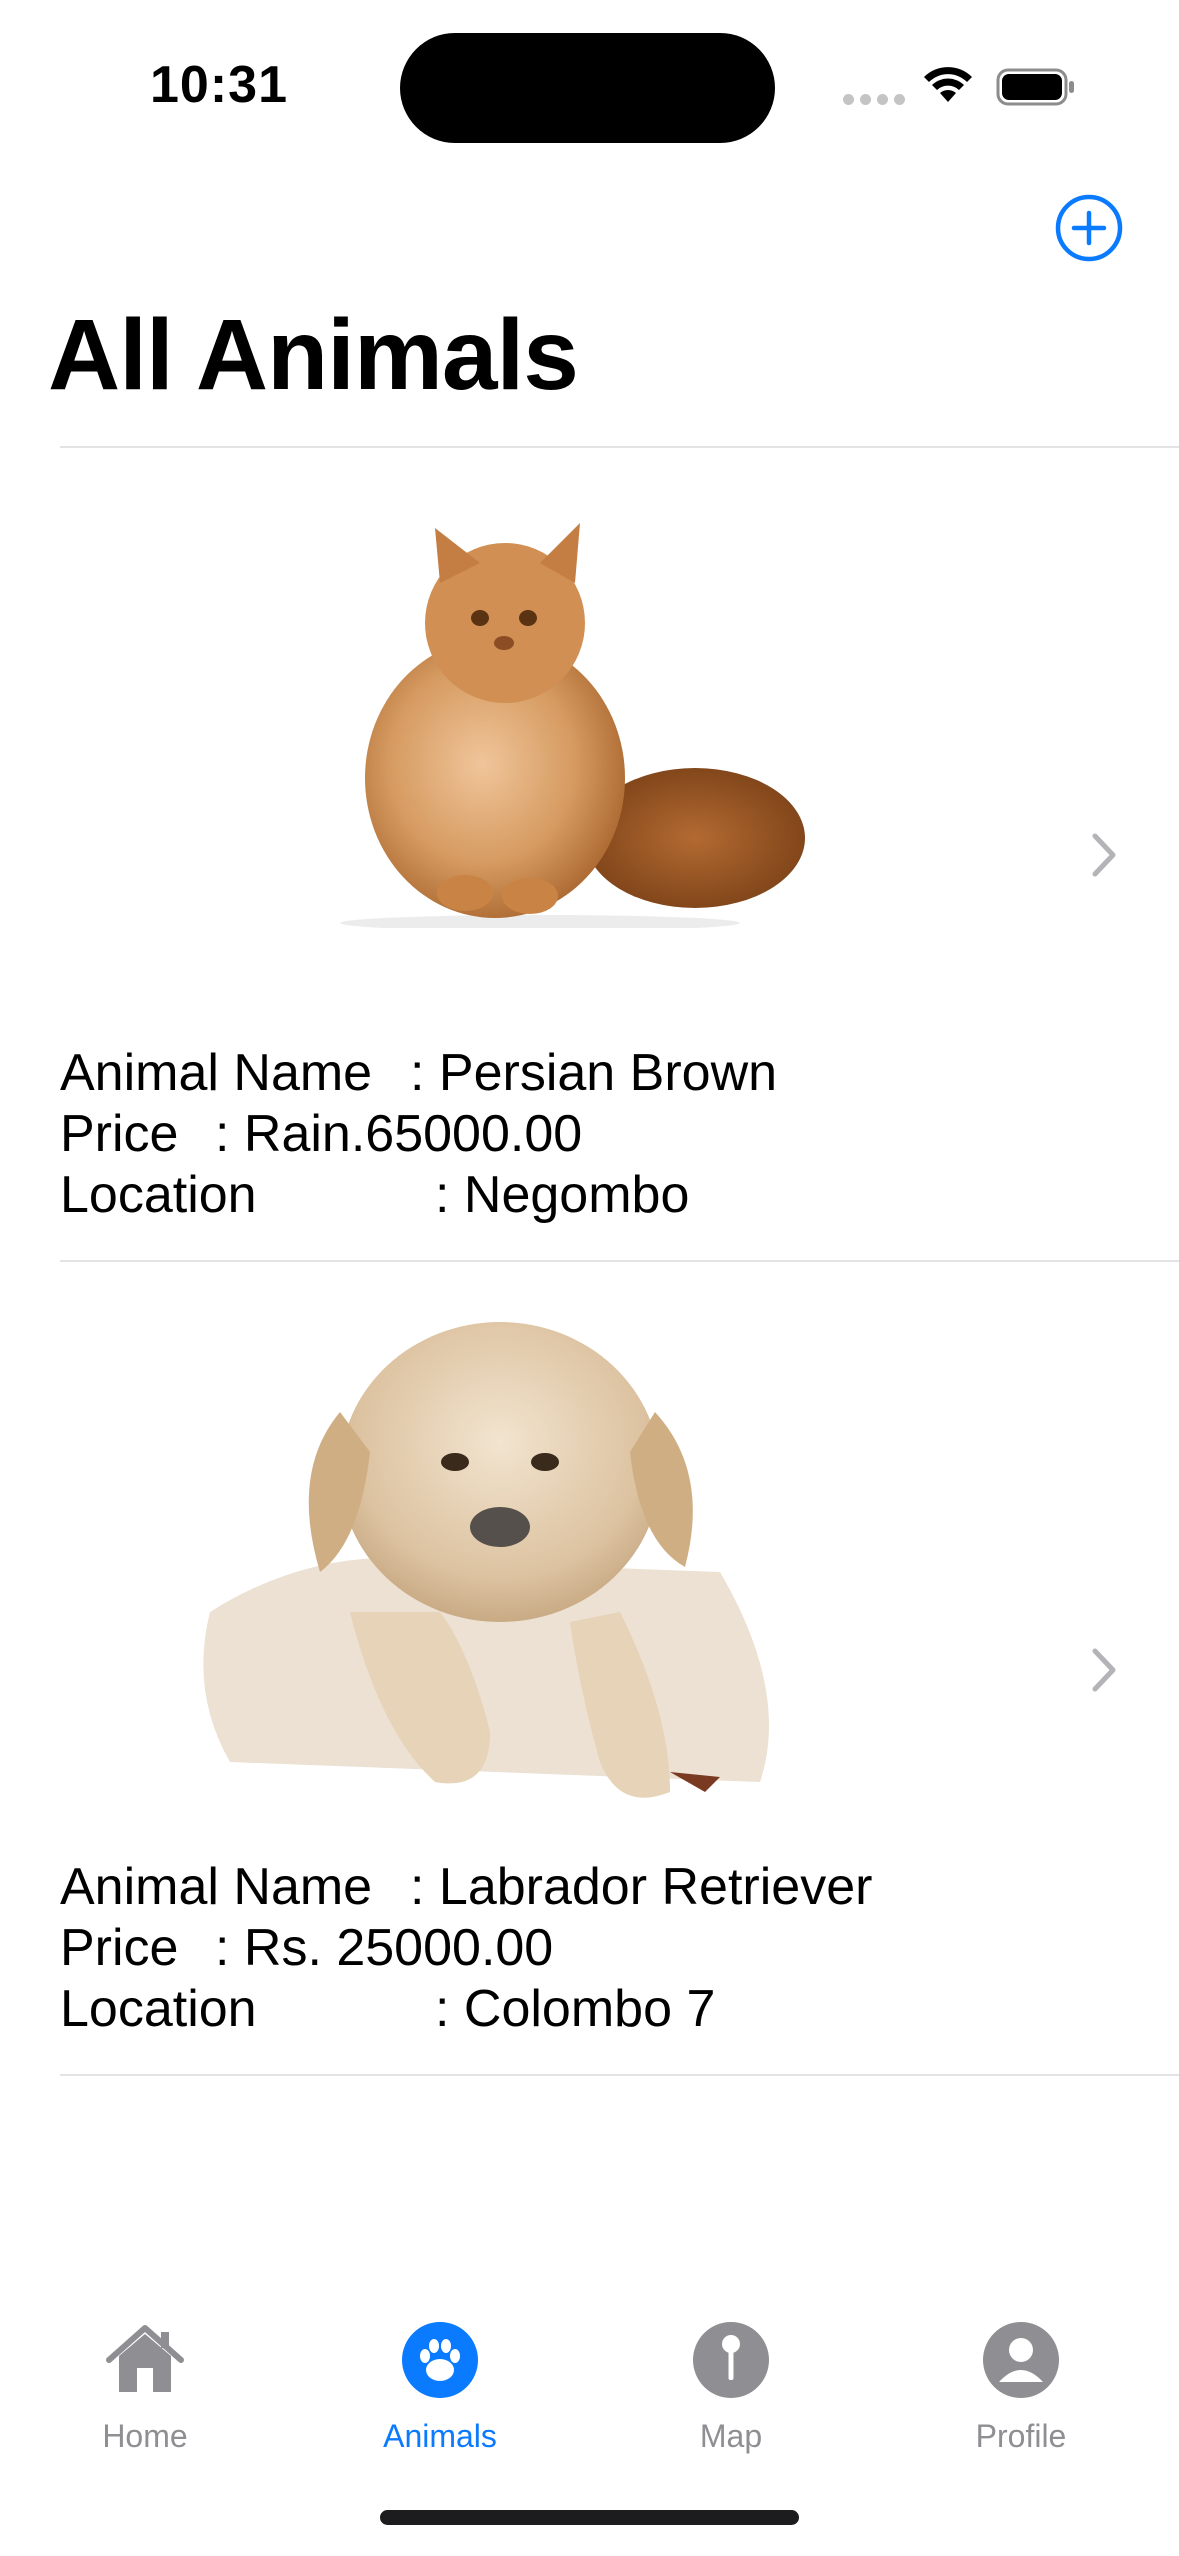 Image resolution: width=1179 pixels, height=2556 pixels. Describe the element at coordinates (874, 99) in the screenshot. I see `cellular-signal-icon` at that location.